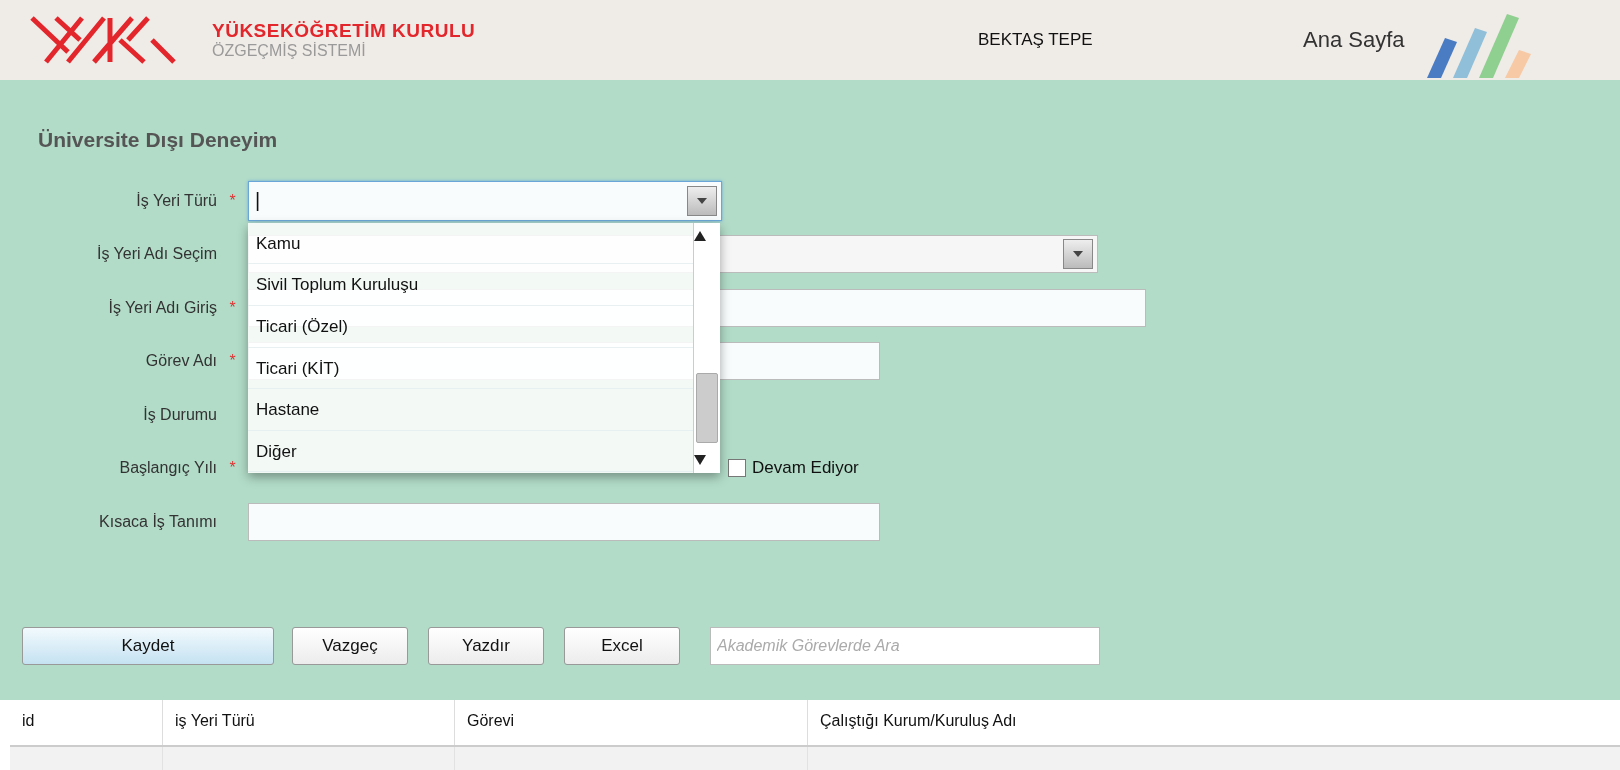 This screenshot has width=1620, height=770. What do you see at coordinates (737, 468) in the screenshot?
I see `checkbox` at bounding box center [737, 468].